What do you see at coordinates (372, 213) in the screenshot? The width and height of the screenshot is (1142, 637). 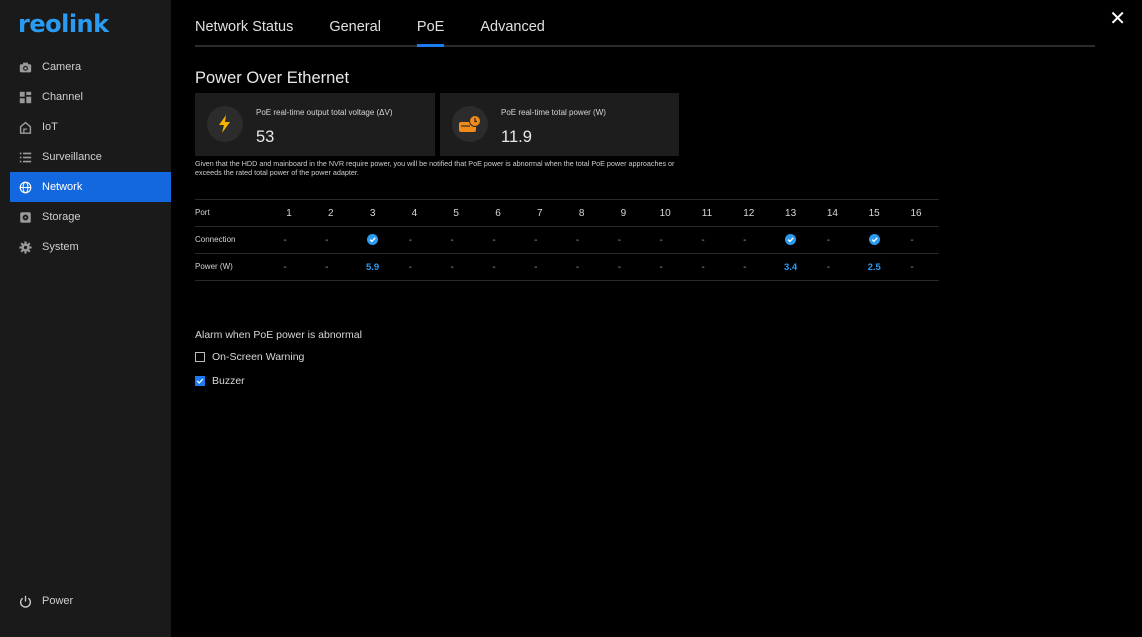 I see `port-number: 3` at bounding box center [372, 213].